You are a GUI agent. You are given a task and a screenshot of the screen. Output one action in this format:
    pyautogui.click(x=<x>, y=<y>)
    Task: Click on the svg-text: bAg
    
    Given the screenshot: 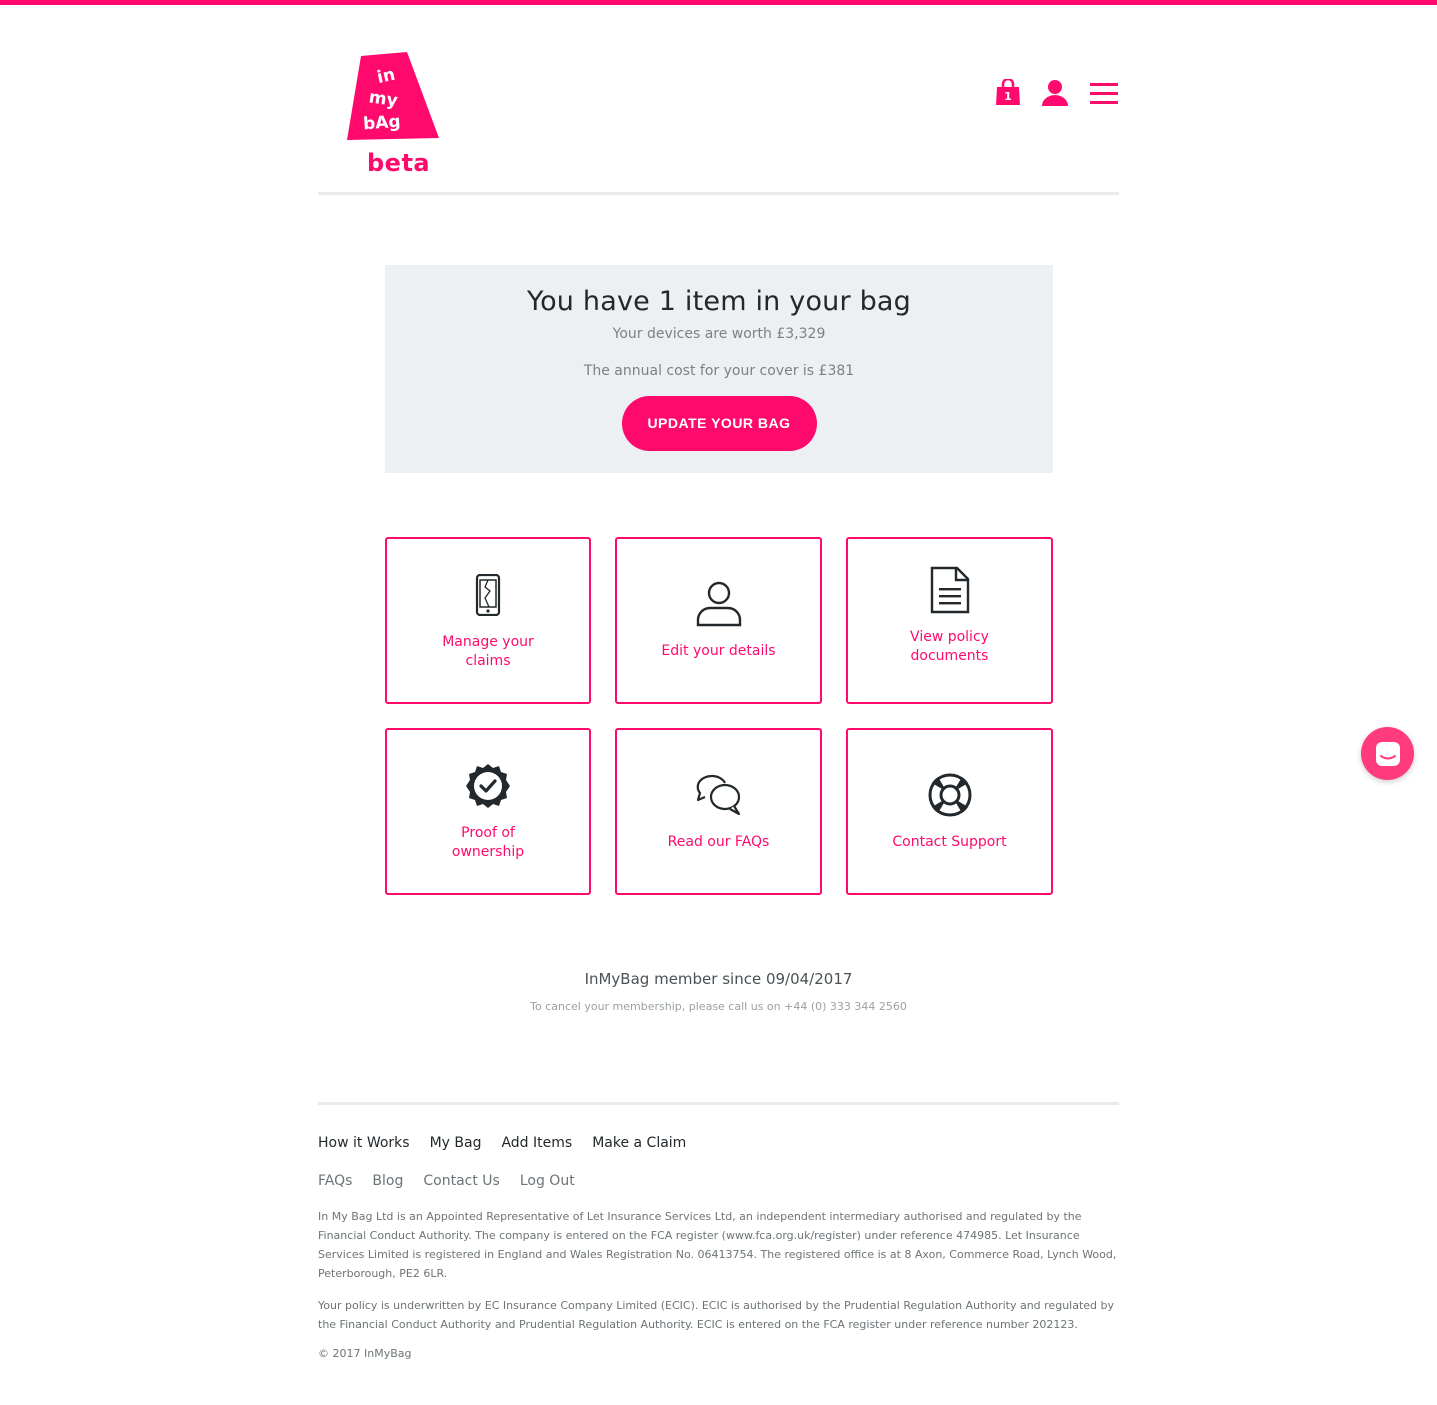 What is the action you would take?
    pyautogui.click(x=381, y=123)
    